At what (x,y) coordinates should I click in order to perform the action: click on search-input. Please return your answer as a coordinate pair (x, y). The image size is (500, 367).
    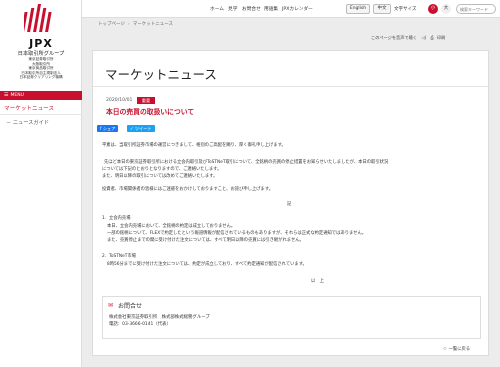
    Looking at the image, I should click on (476, 9).